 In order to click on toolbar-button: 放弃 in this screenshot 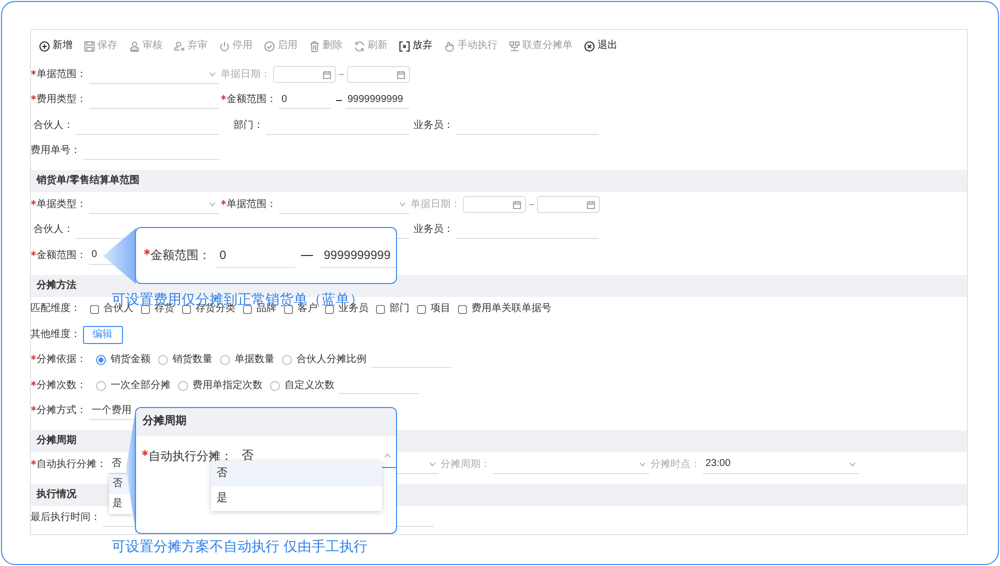, I will do `click(415, 46)`.